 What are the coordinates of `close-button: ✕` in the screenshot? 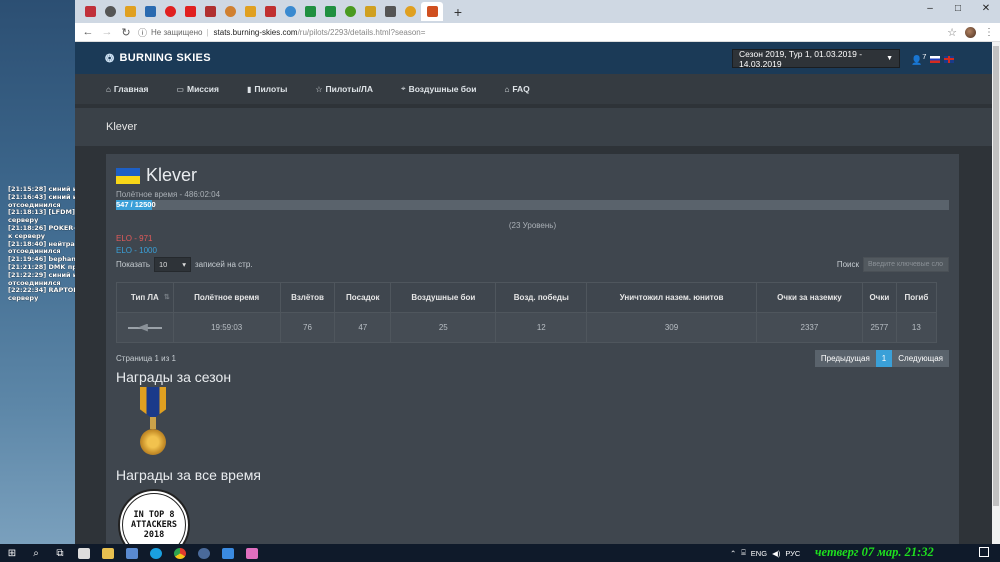 It's located at (986, 8).